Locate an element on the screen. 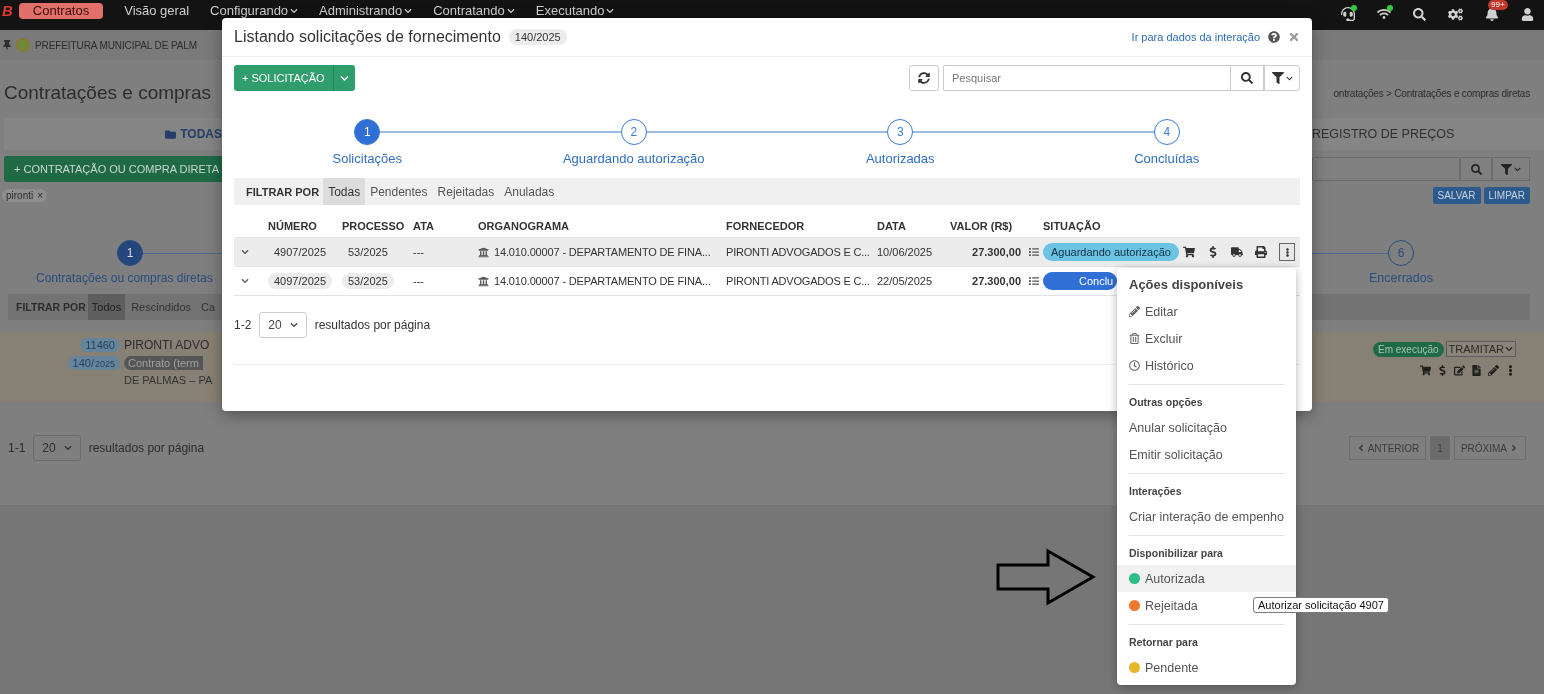 This screenshot has height=694, width=1544. app-name-button: Contratos is located at coordinates (61, 11).